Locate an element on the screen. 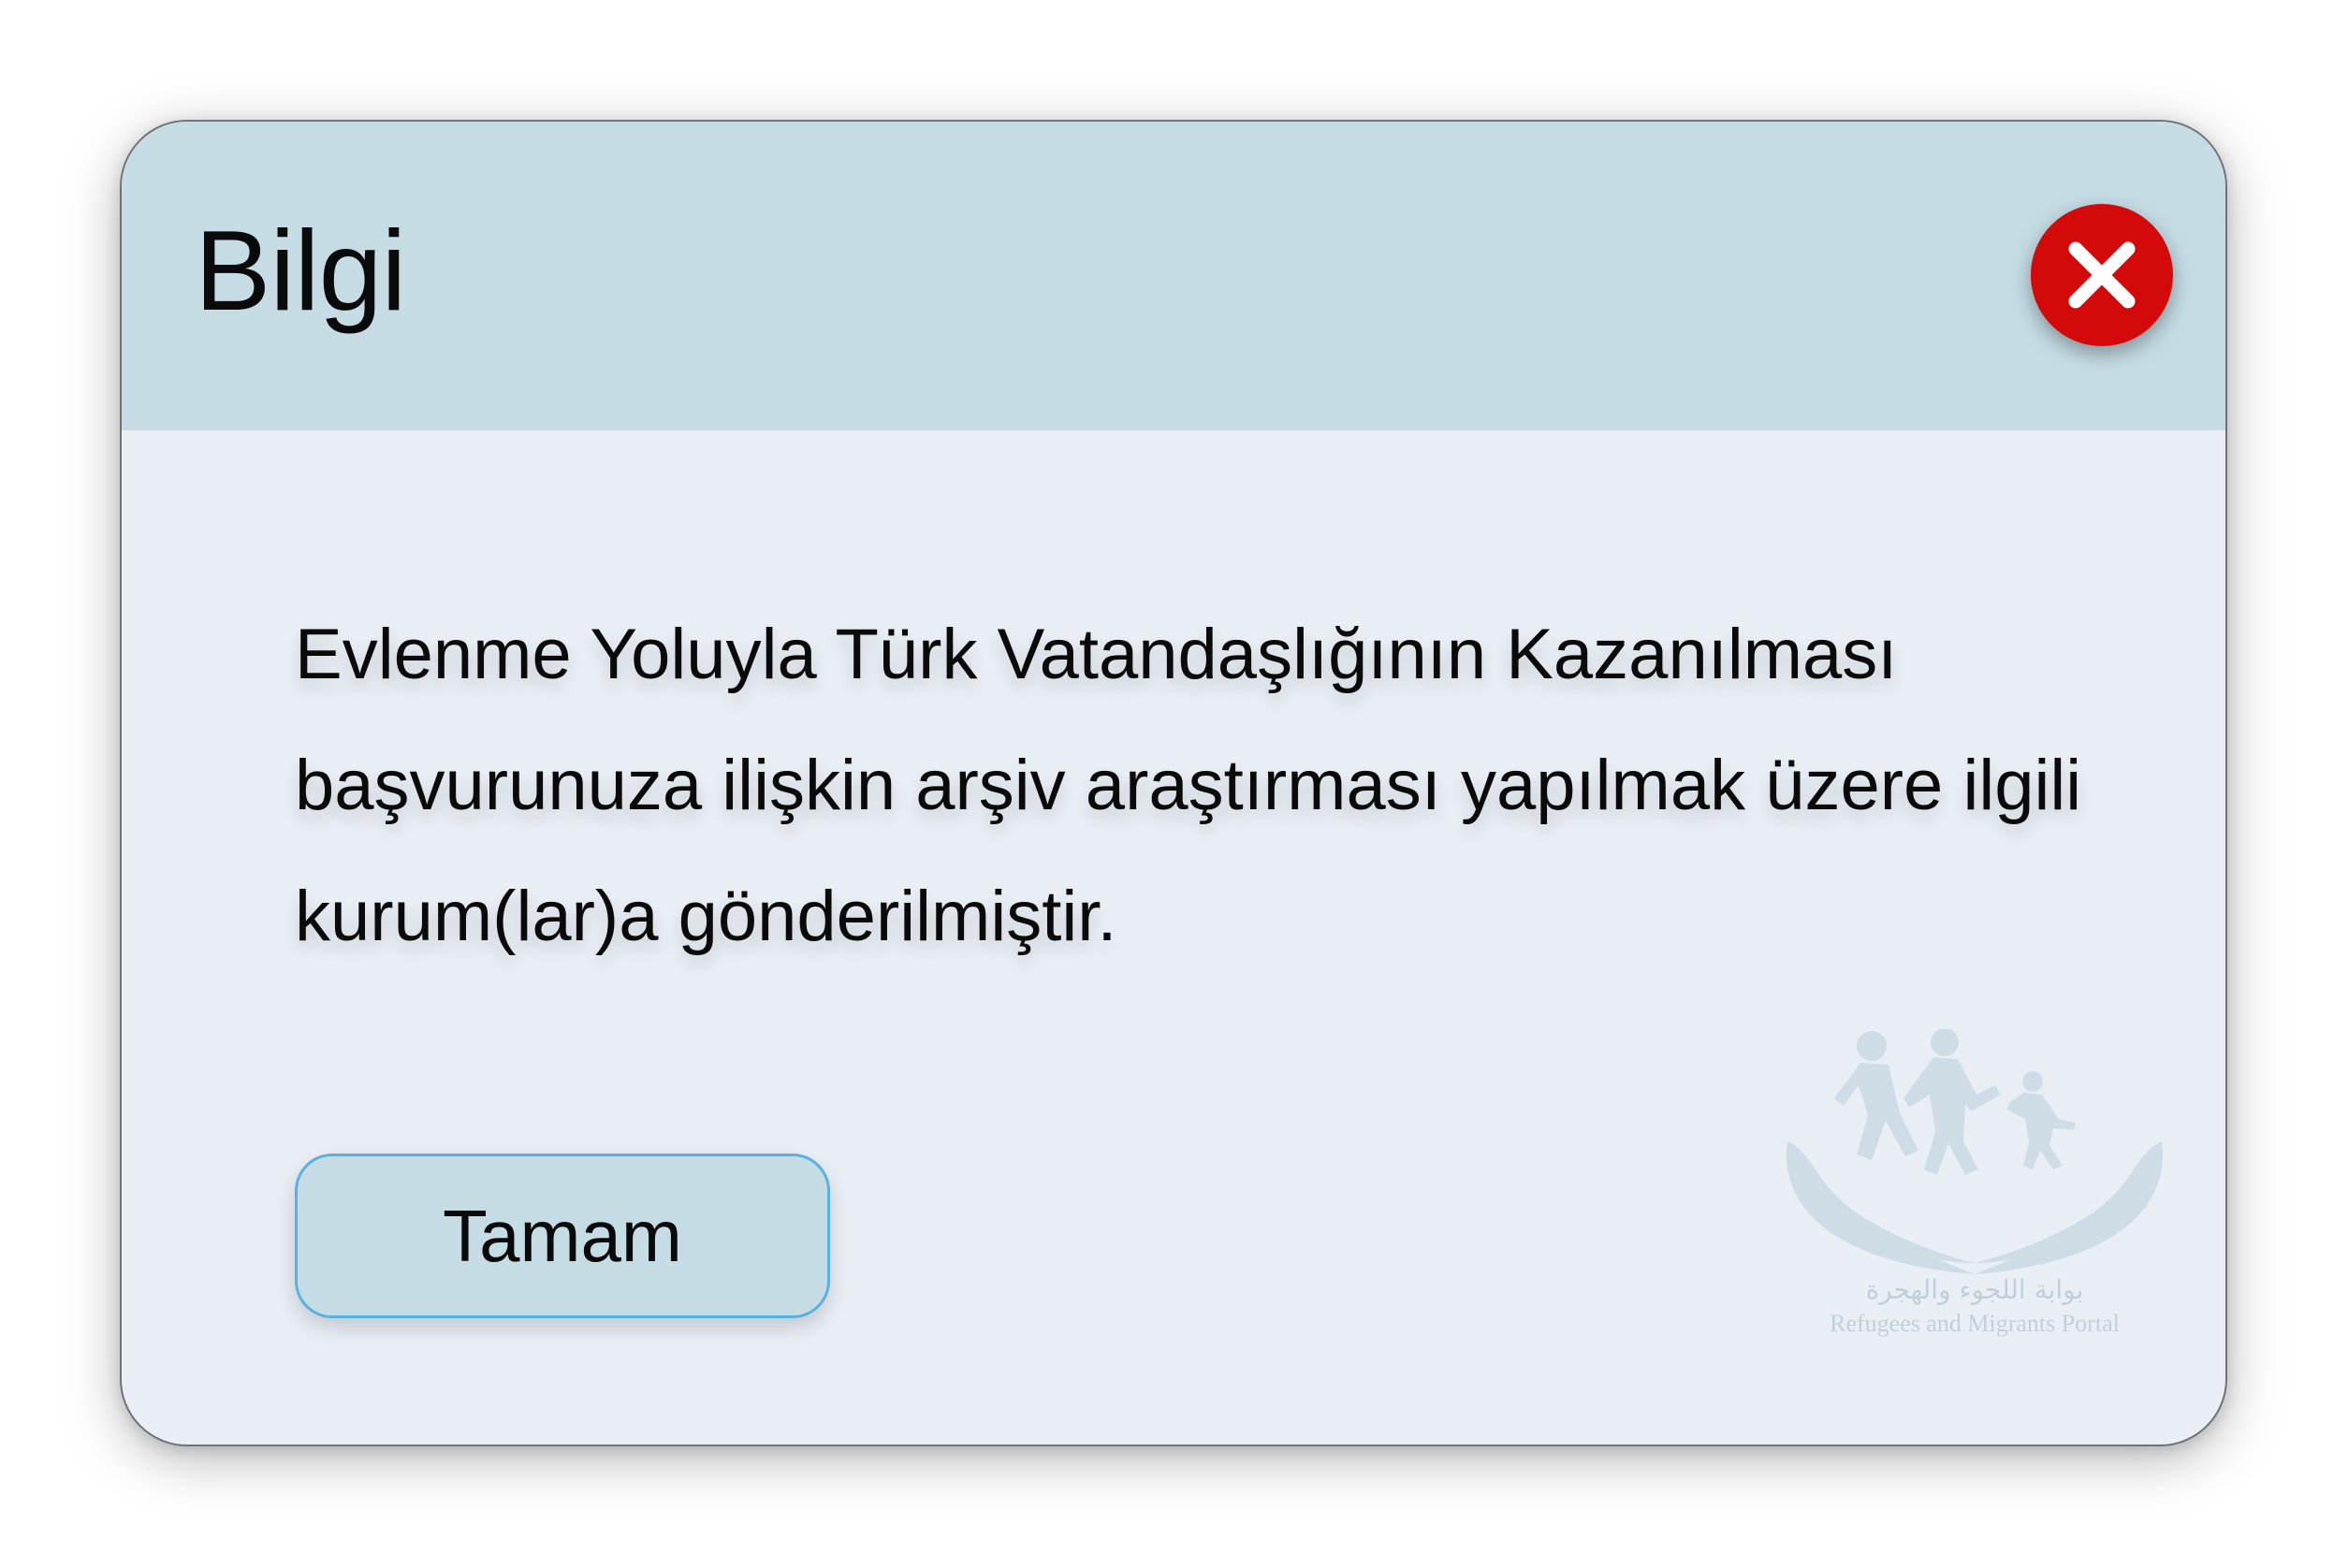 The height and width of the screenshot is (1568, 2348). watermark-arabic-text: بوابة اللجوء والهجرة is located at coordinates (1974, 1289).